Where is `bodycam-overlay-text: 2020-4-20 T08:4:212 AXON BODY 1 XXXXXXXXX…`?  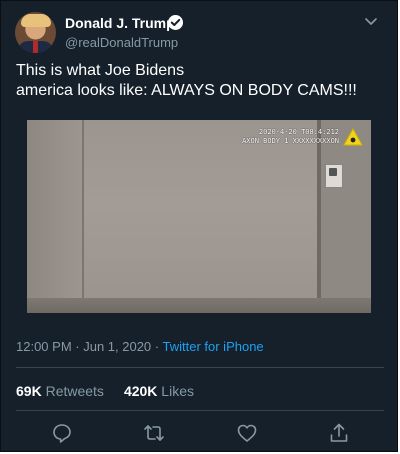
bodycam-overlay-text: 2020-4-20 T08:4:212 AXON BODY 1 XXXXXXXXX… is located at coordinates (290, 137).